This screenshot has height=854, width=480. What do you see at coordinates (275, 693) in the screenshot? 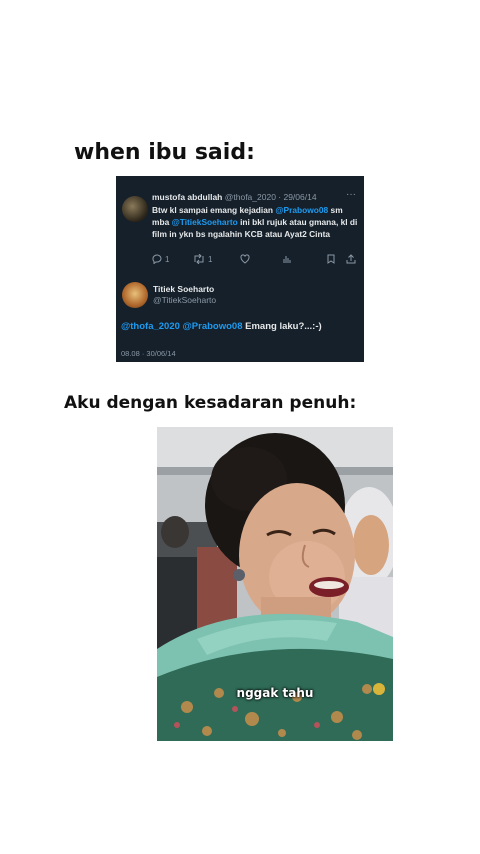
I see `video-subtitle: nggak tahu` at bounding box center [275, 693].